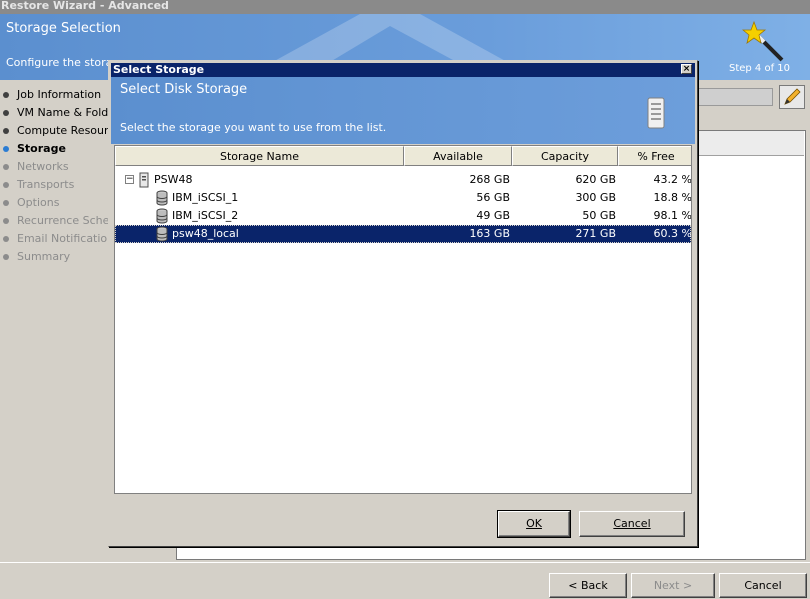  I want to click on nav-step-1: VM Name & Folder, so click(55, 113).